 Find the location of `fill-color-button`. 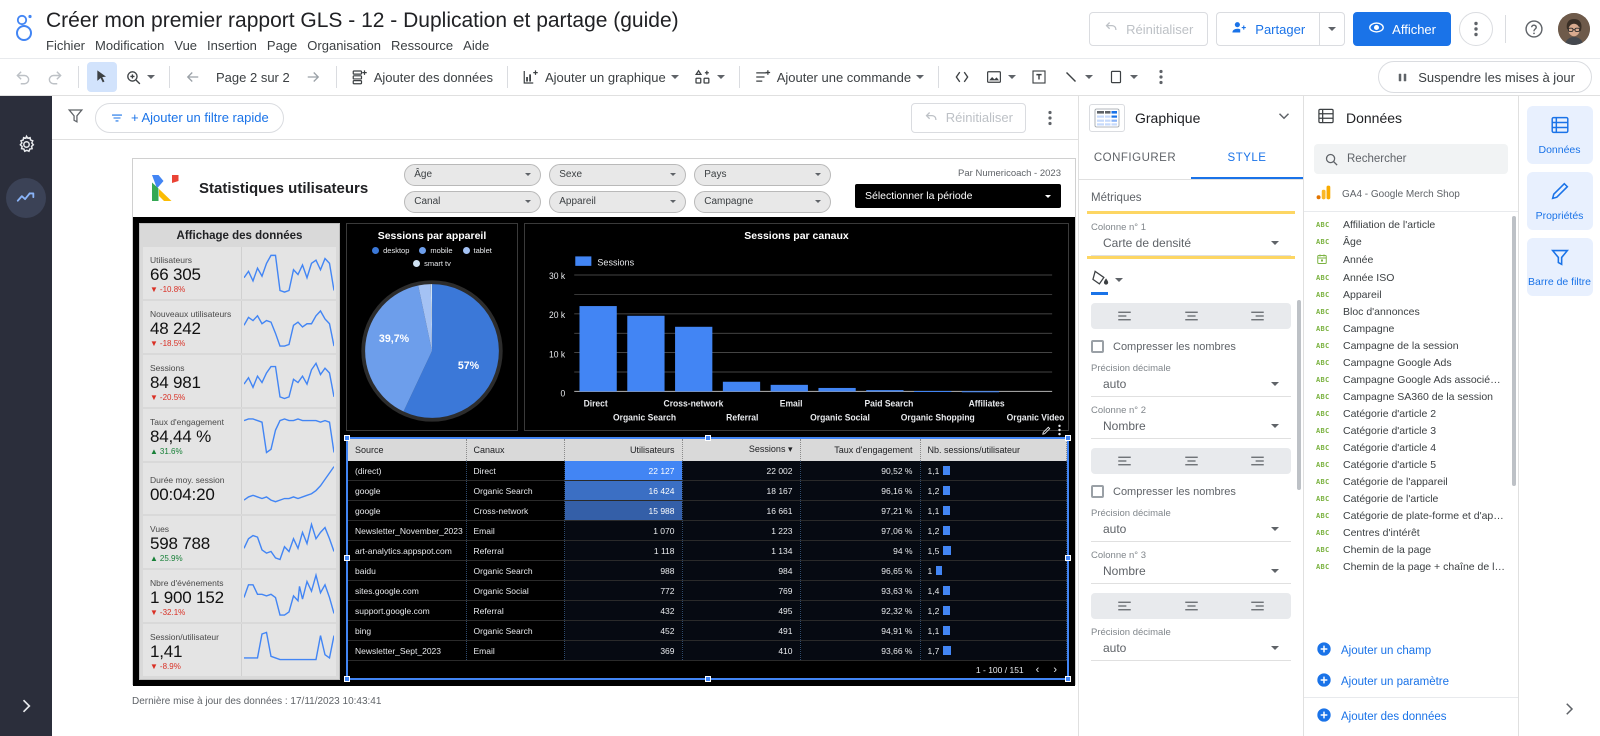

fill-color-button is located at coordinates (1100, 281).